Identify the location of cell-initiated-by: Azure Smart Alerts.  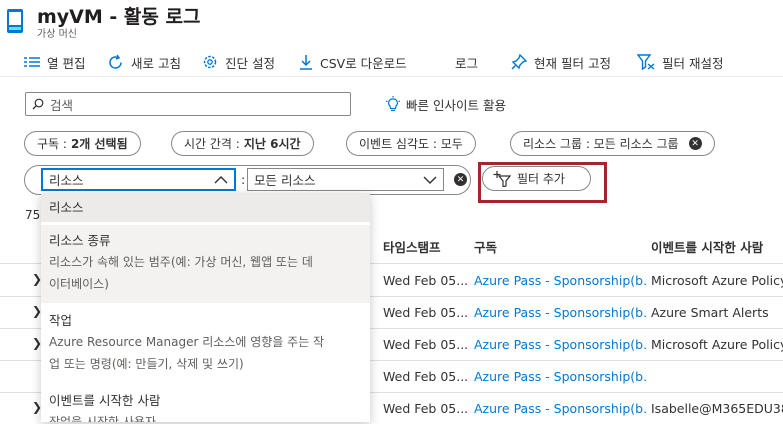
(710, 312).